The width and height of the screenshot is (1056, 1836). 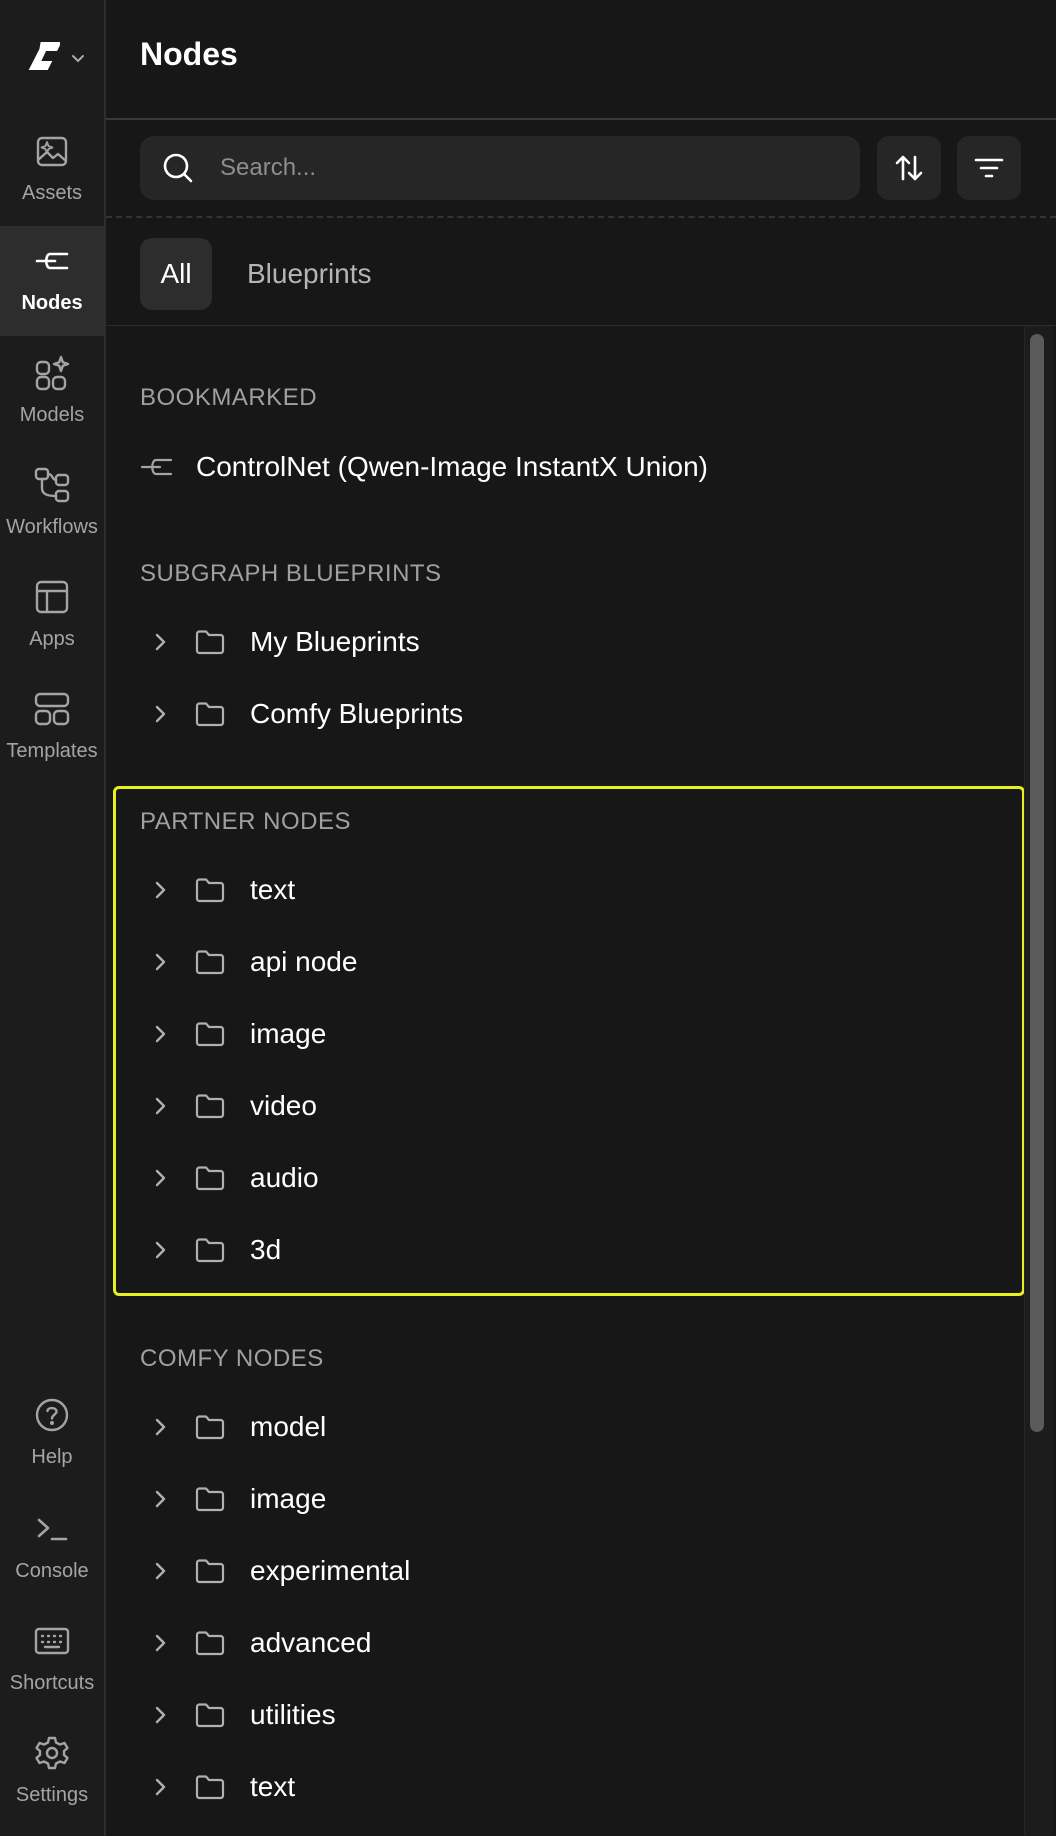 I want to click on scrollbar-thumb, so click(x=1037, y=883).